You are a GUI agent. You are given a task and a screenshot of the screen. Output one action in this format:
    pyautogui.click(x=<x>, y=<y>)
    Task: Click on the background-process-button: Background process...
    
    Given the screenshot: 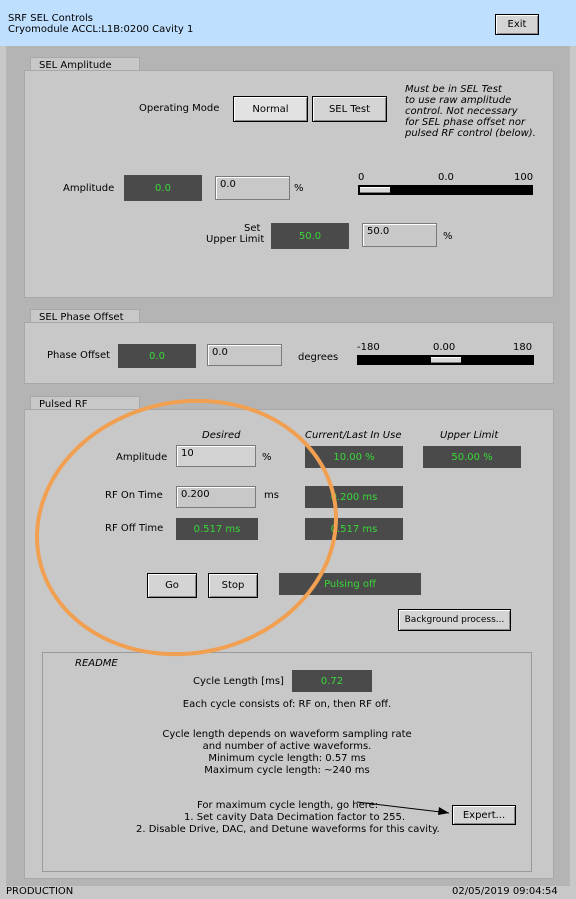 What is the action you would take?
    pyautogui.click(x=454, y=620)
    